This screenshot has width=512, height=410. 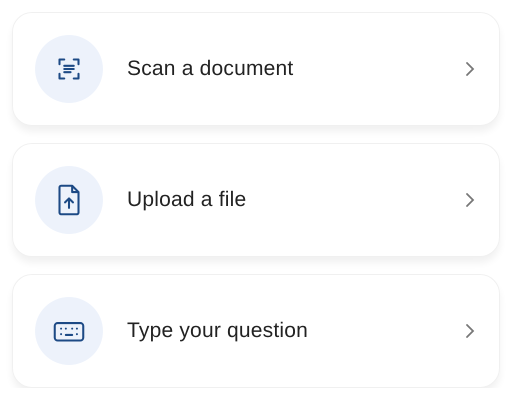 What do you see at coordinates (217, 331) in the screenshot?
I see `option-label: Type your question` at bounding box center [217, 331].